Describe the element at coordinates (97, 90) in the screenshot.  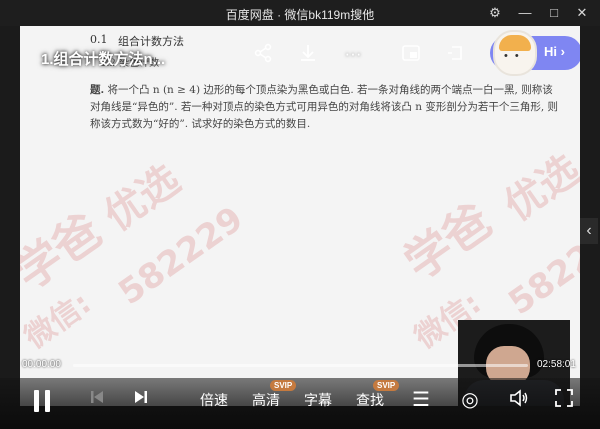
I see `problem-label: 题.` at that location.